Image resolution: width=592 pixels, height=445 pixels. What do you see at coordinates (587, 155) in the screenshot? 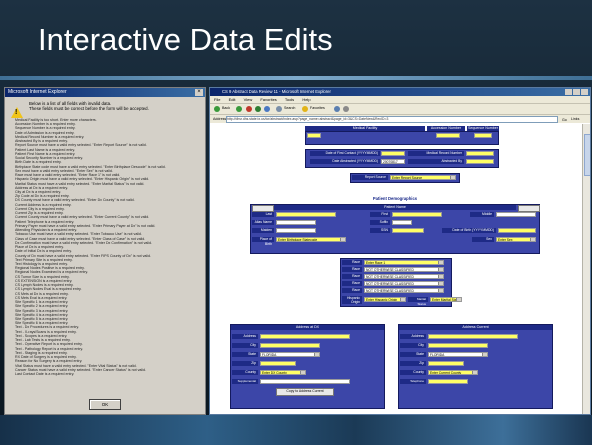
I see `scrollbar-thumb` at bounding box center [587, 155].